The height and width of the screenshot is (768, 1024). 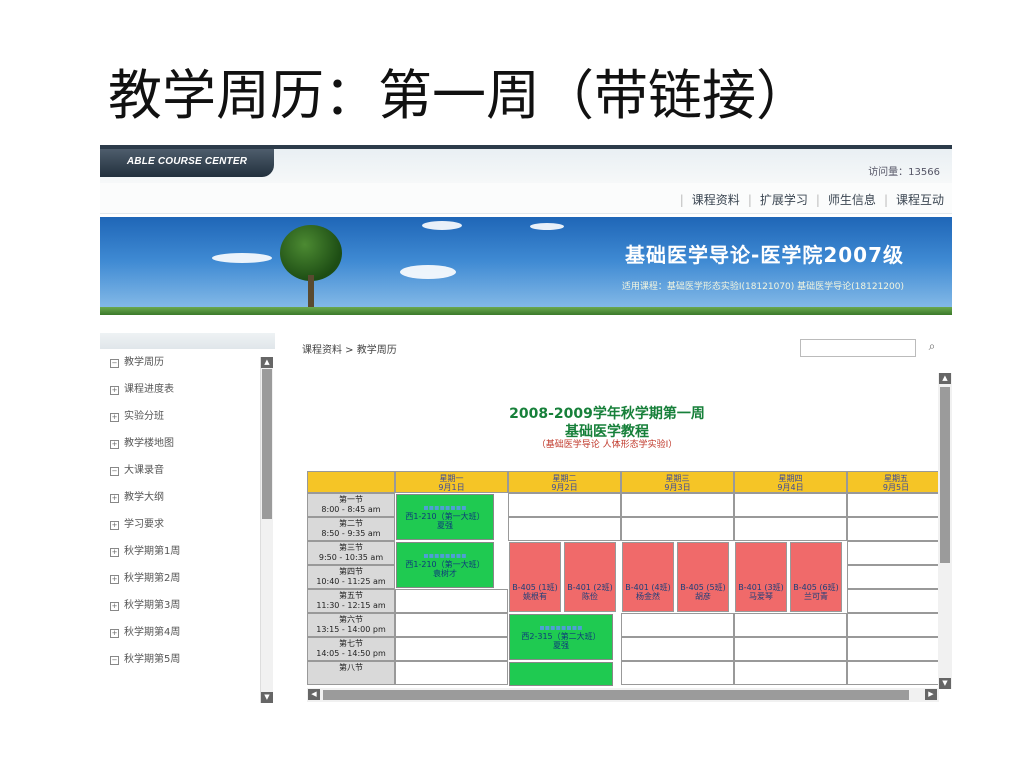 I want to click on brand-logo: ABLE COURSE CENTER, so click(x=187, y=163).